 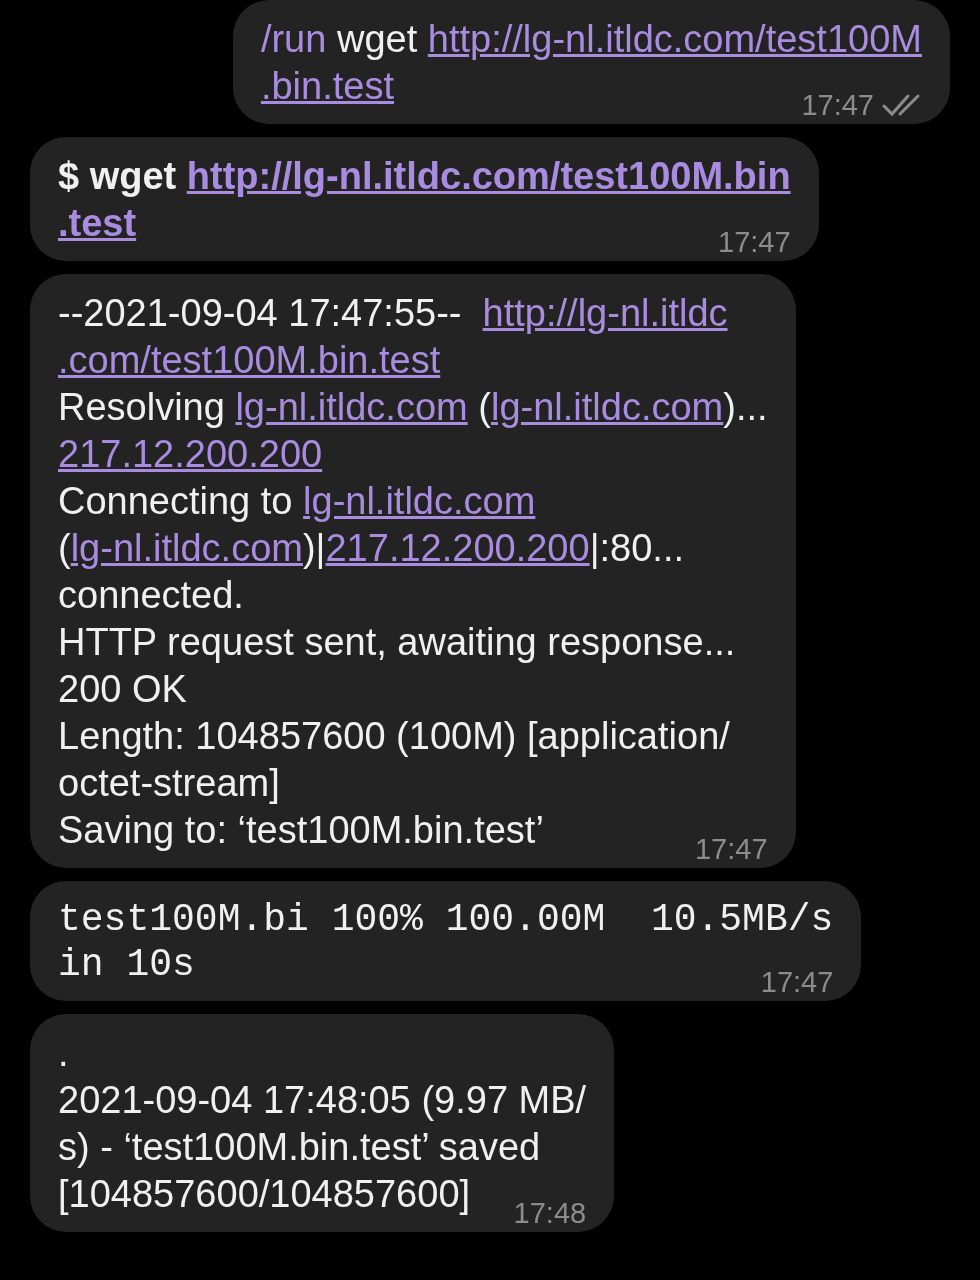 What do you see at coordinates (299, 1147) in the screenshot?
I see `message-text: s) - ‘test100M.bin.test’ saved` at bounding box center [299, 1147].